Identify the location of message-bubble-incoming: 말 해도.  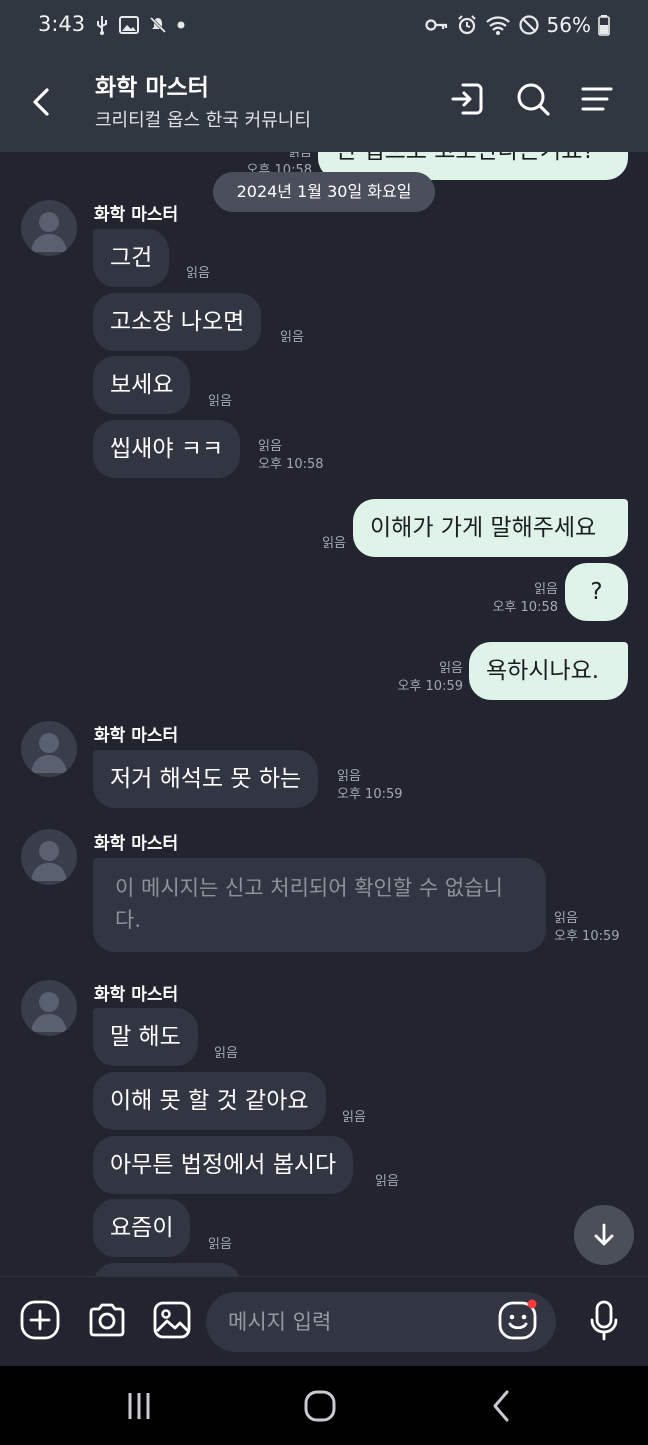
(145, 1037).